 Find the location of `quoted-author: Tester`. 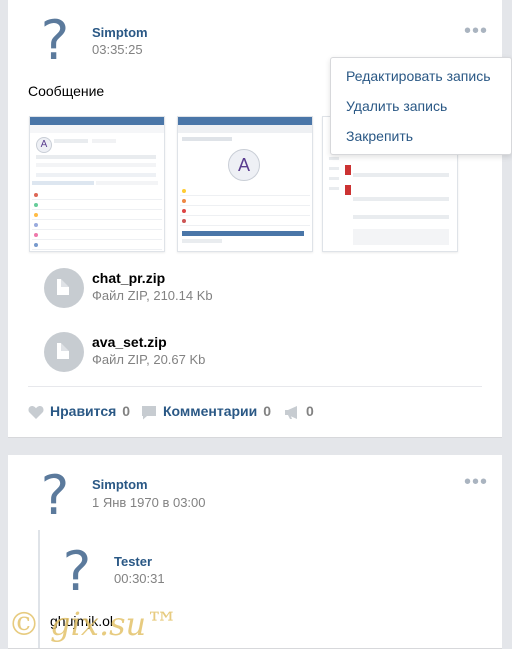

quoted-author: Tester is located at coordinates (133, 561).